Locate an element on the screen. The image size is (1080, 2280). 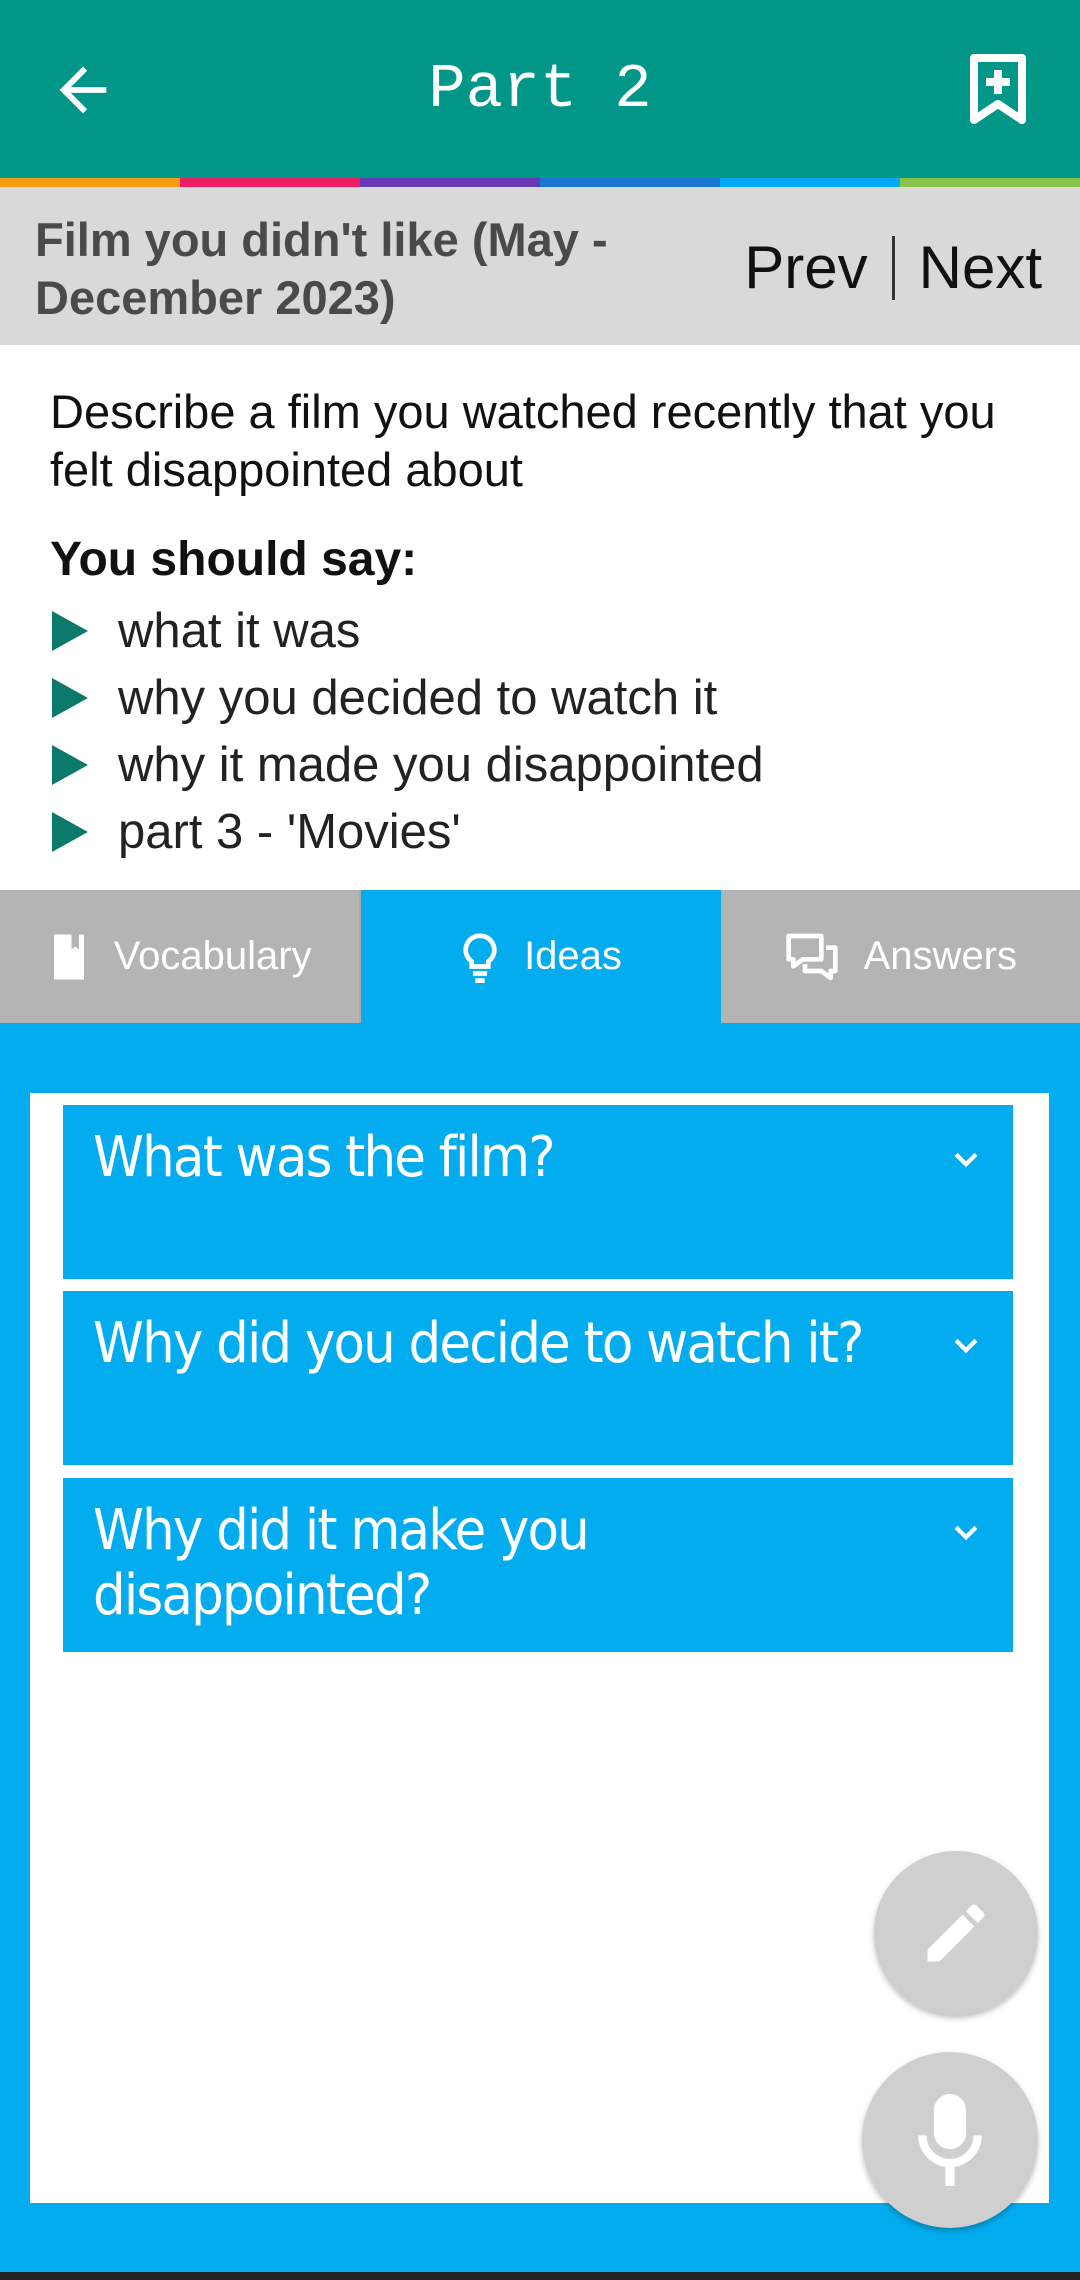
accordion-item: Why did it make you disappointed? is located at coordinates (538, 1565).